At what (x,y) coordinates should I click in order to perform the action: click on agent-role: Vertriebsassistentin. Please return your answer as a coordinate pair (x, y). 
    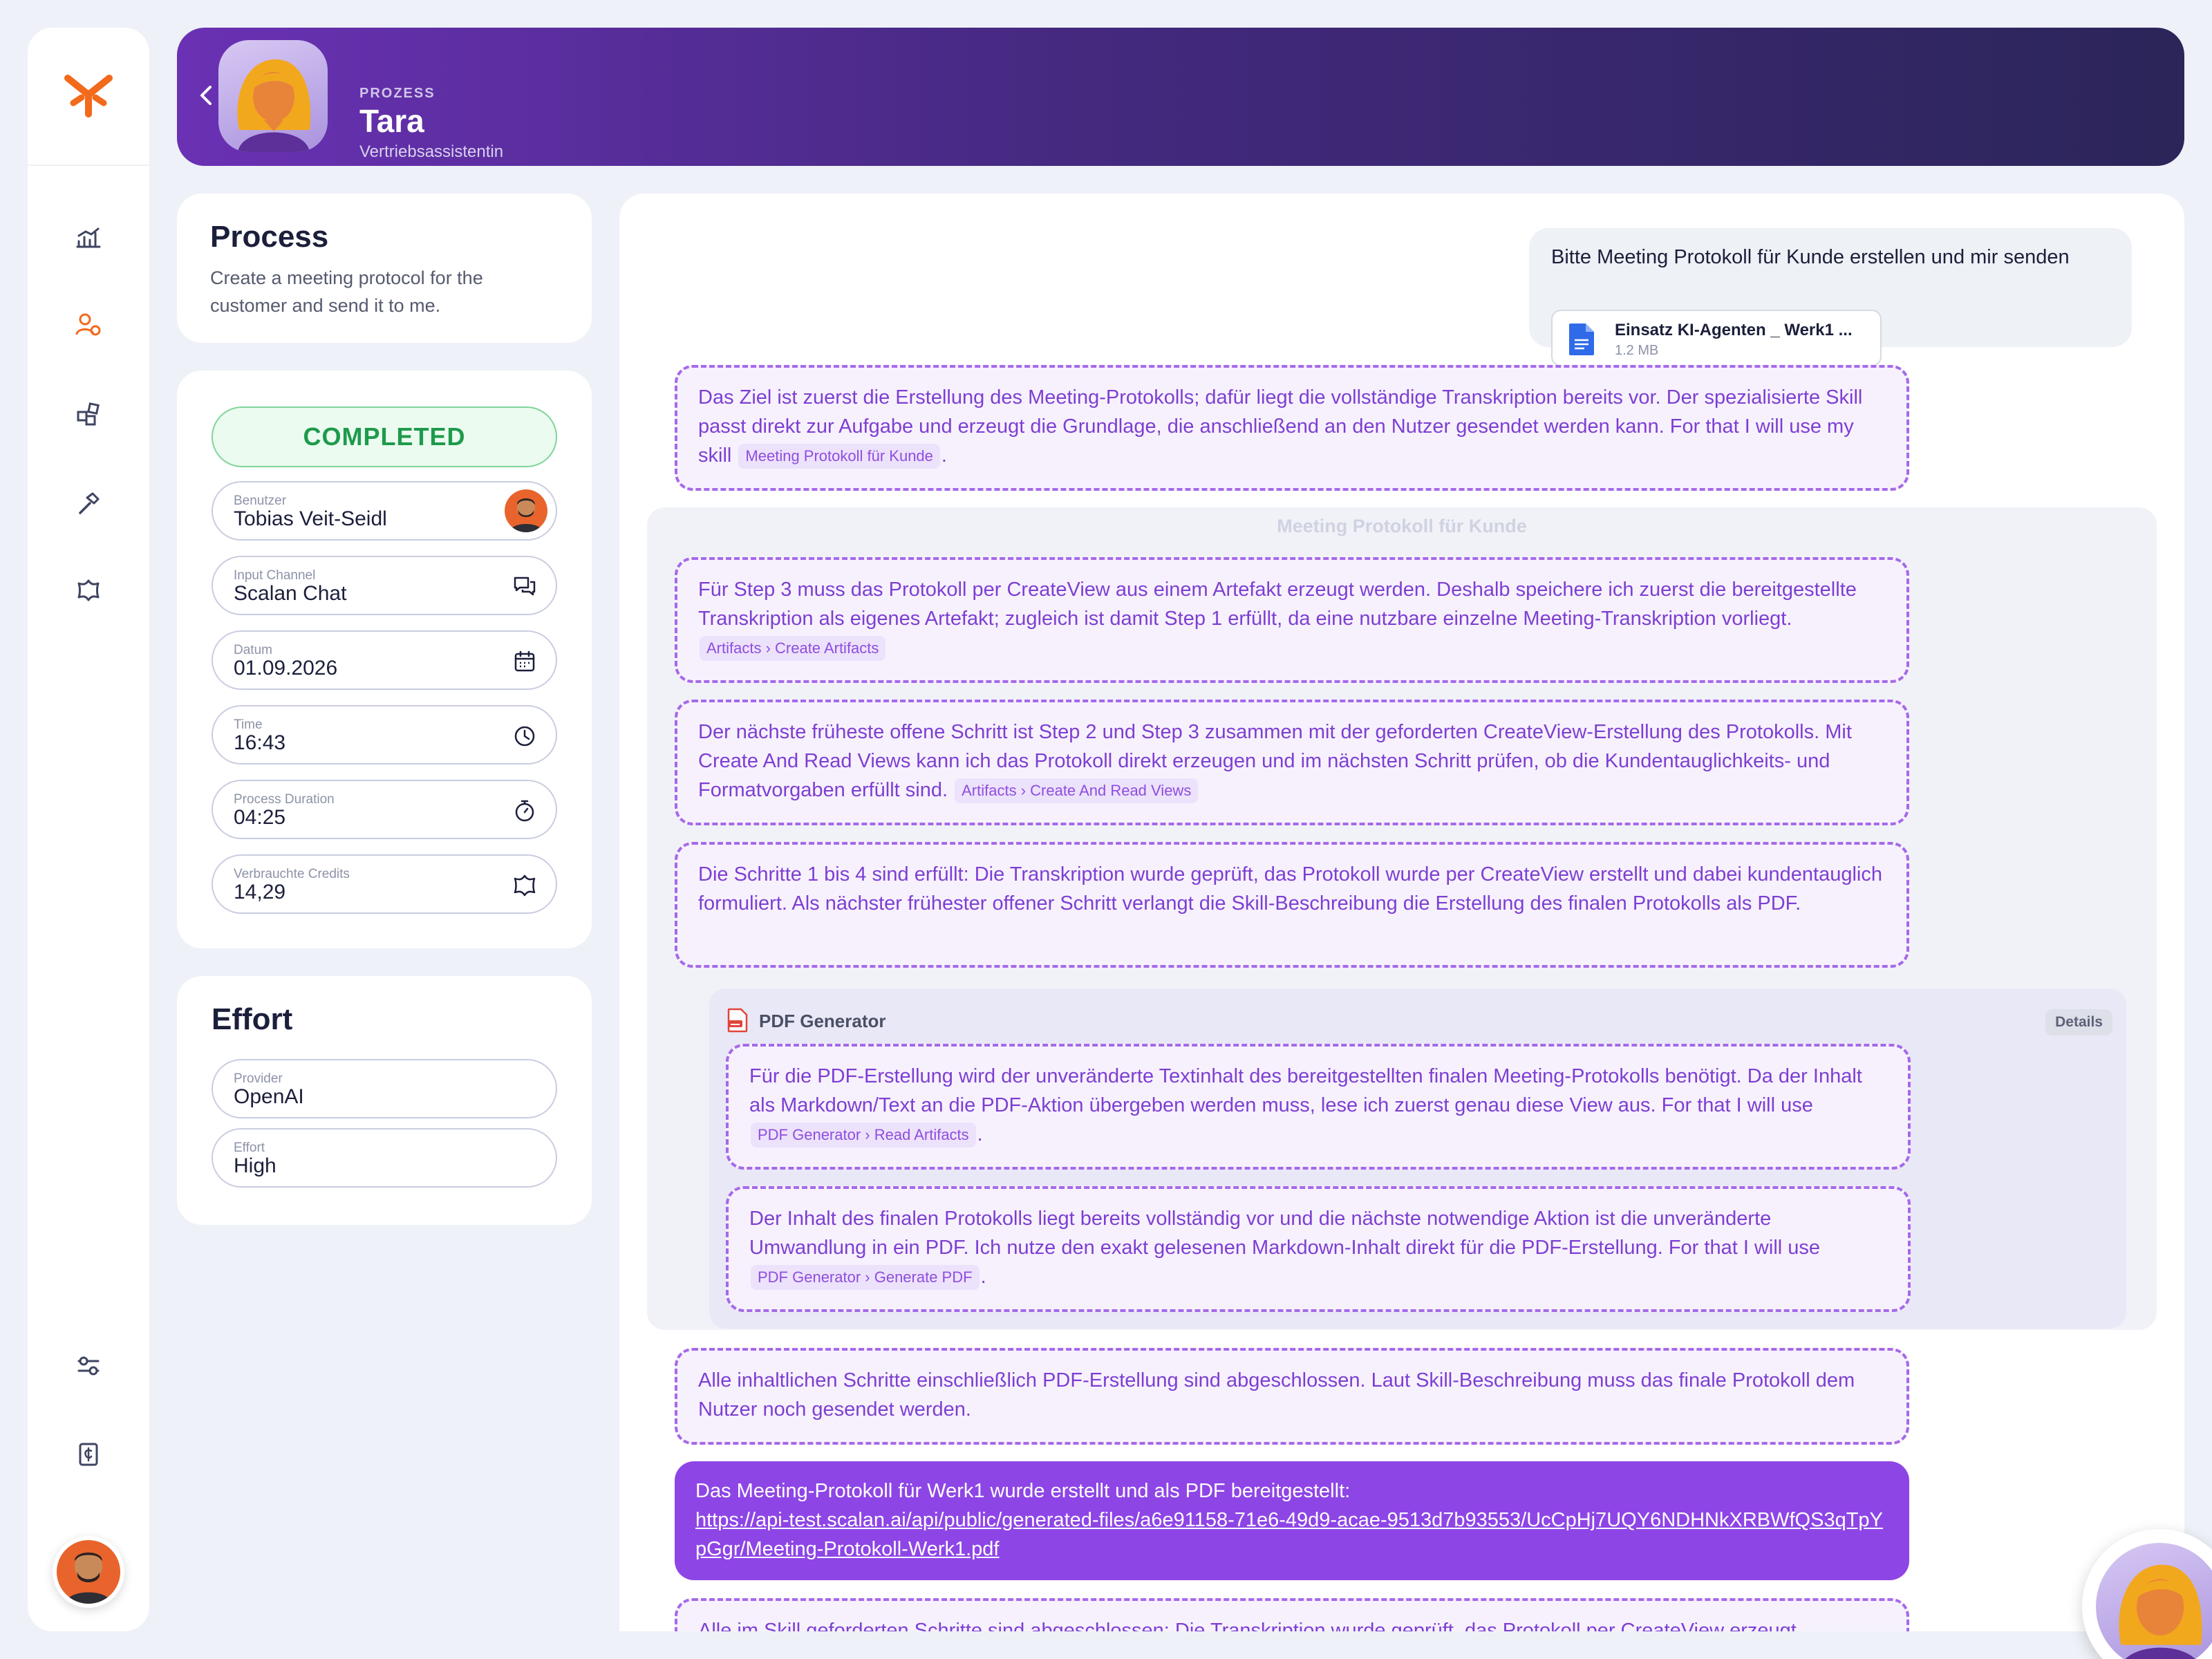
    Looking at the image, I should click on (432, 151).